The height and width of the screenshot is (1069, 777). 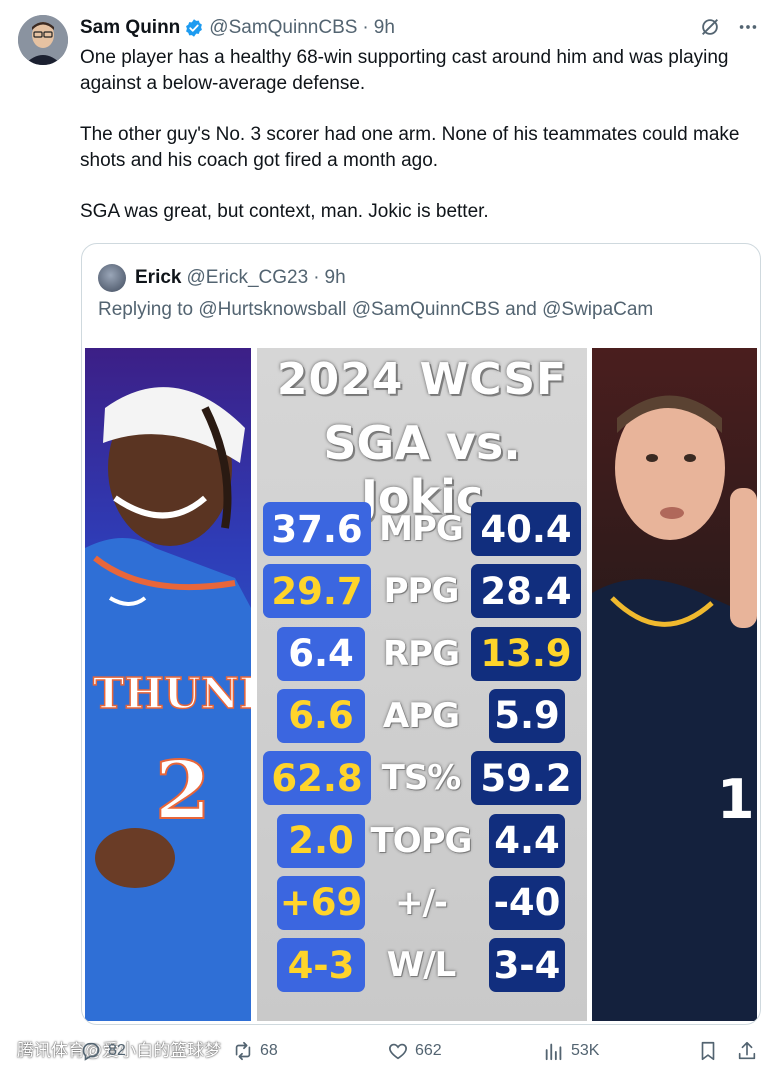 What do you see at coordinates (398, 1051) in the screenshot?
I see `like-icon` at bounding box center [398, 1051].